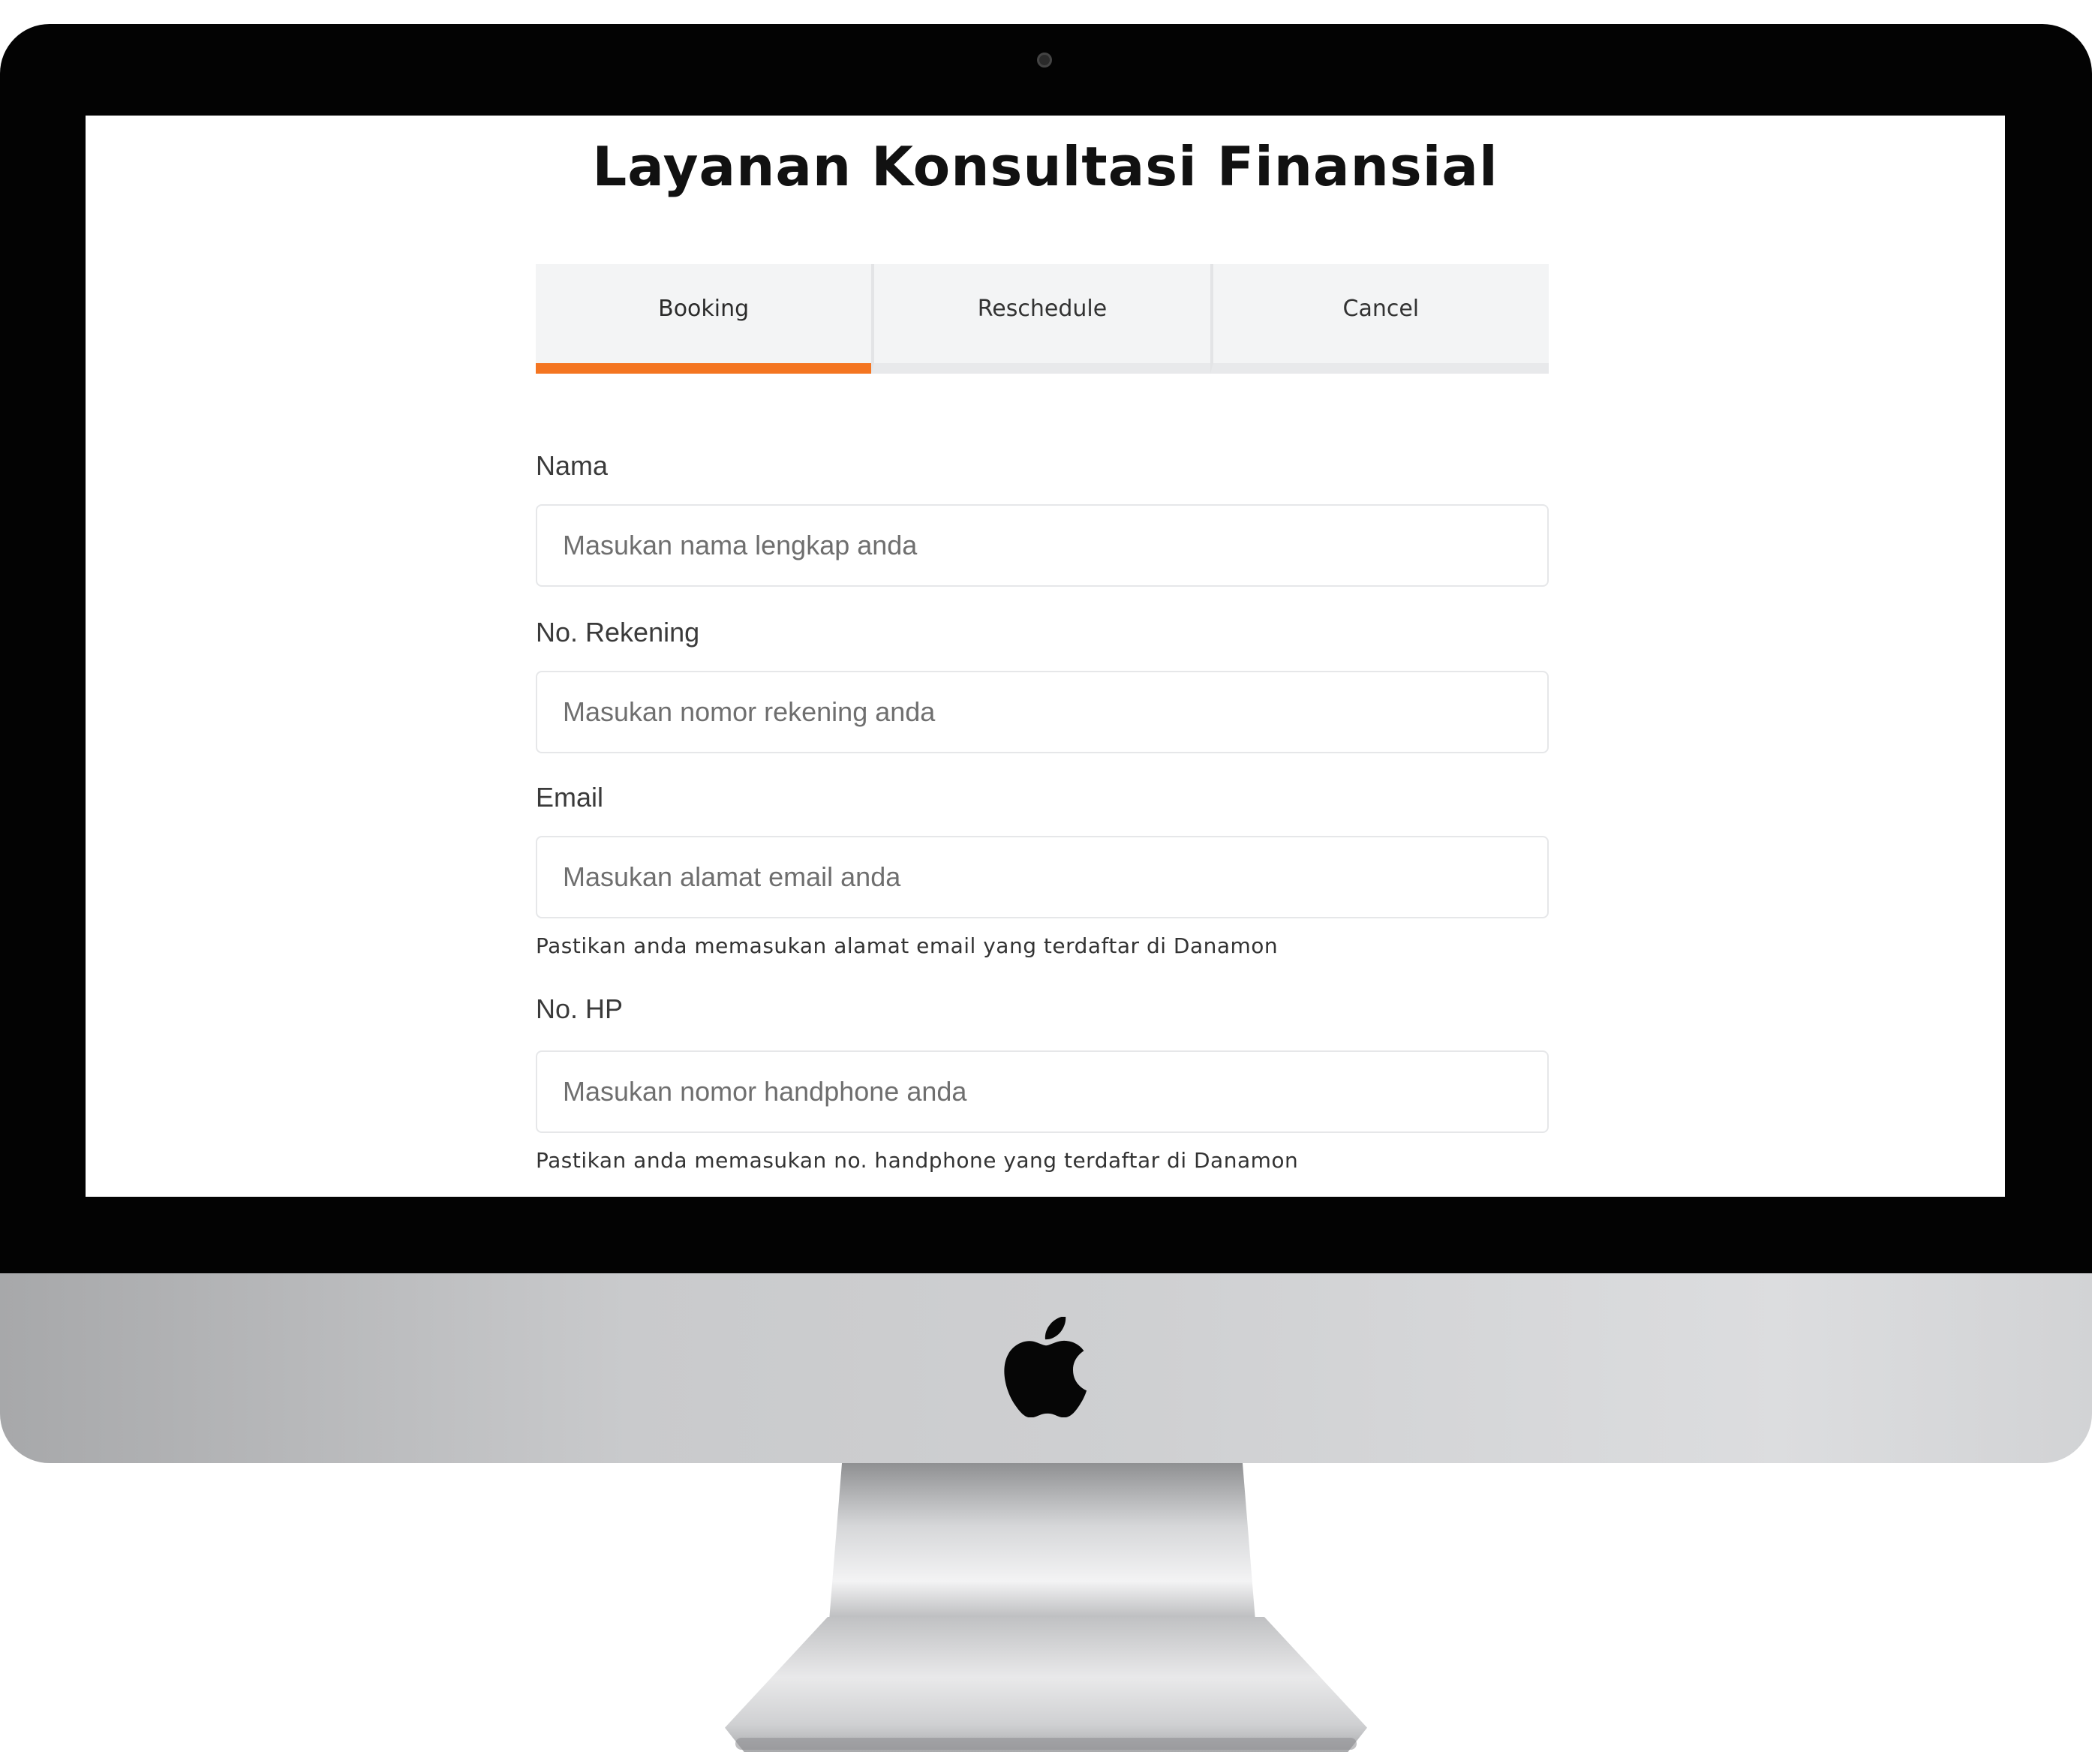  Describe the element at coordinates (618, 633) in the screenshot. I see `rekening-label: No. Rekening` at that location.